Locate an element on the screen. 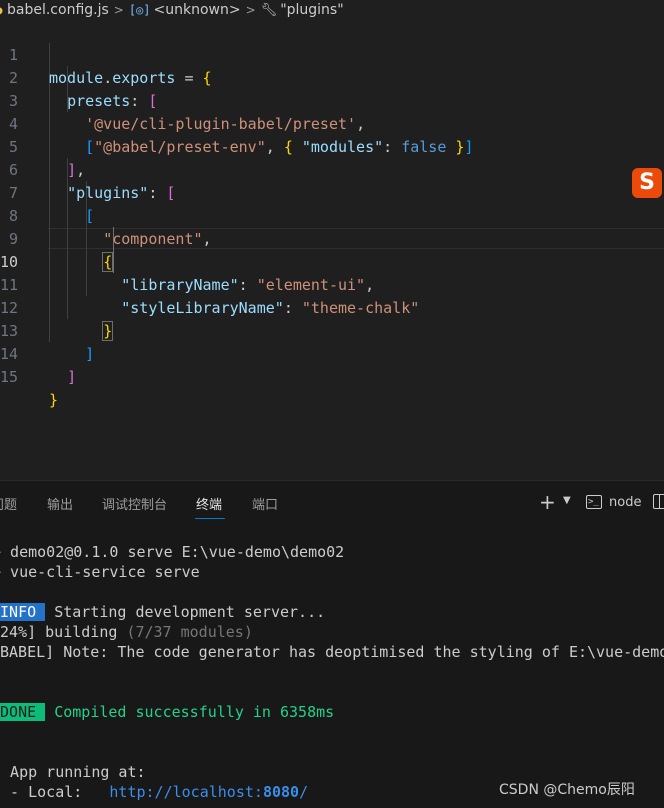  breadcrumb-file: babel.config.js is located at coordinates (58, 10).